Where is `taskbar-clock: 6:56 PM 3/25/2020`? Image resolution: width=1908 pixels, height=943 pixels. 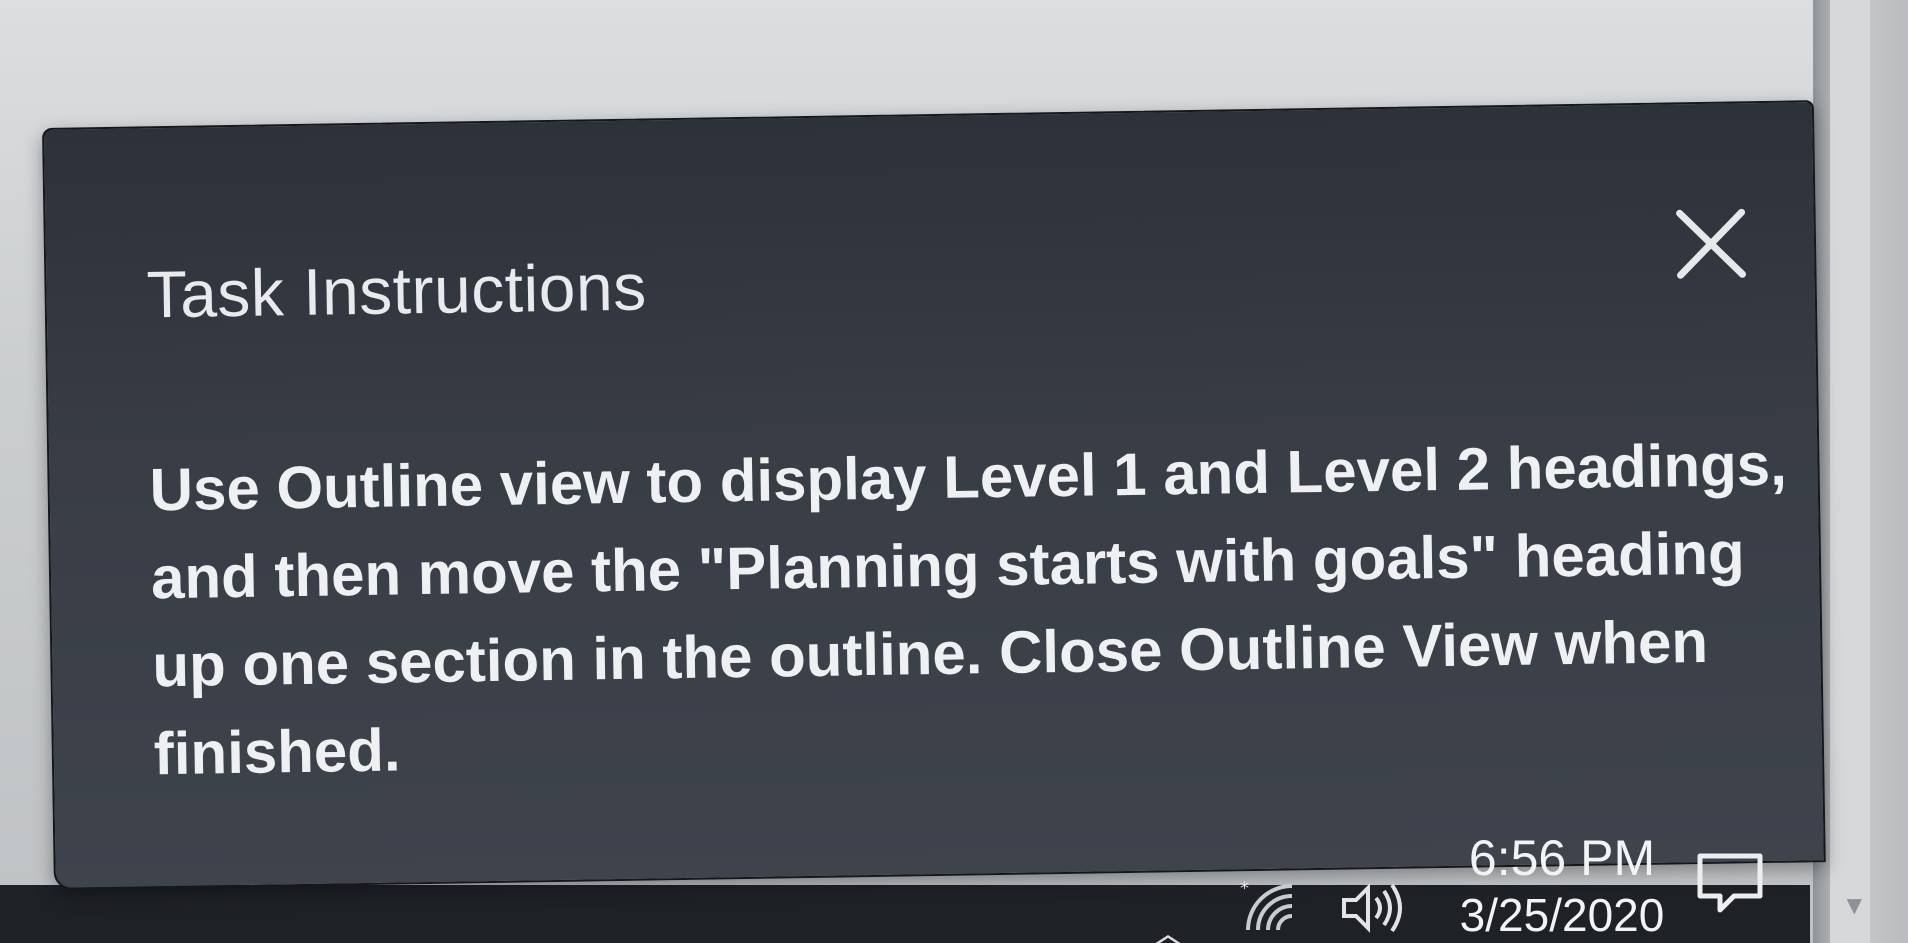
taskbar-clock: 6:56 PM 3/25/2020 is located at coordinates (1562, 884).